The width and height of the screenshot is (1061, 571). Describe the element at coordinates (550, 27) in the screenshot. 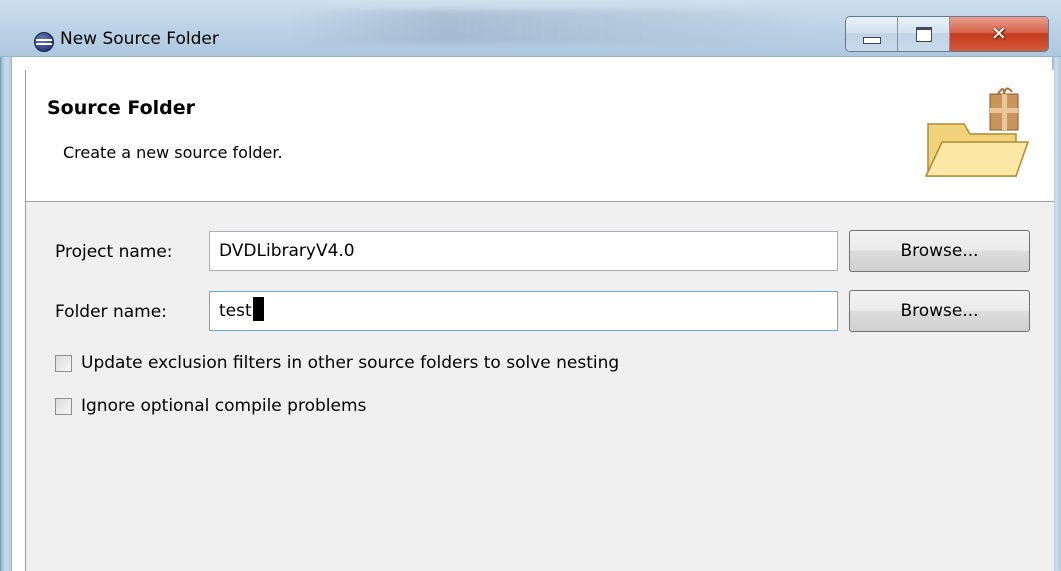

I see `title-bar-background` at that location.